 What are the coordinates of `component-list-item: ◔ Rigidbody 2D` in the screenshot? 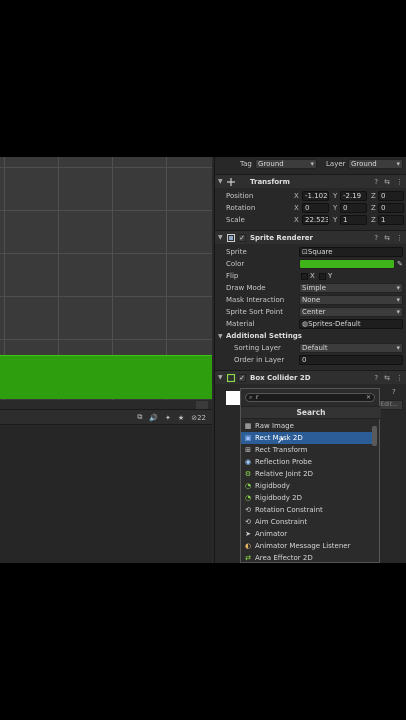 It's located at (307, 498).